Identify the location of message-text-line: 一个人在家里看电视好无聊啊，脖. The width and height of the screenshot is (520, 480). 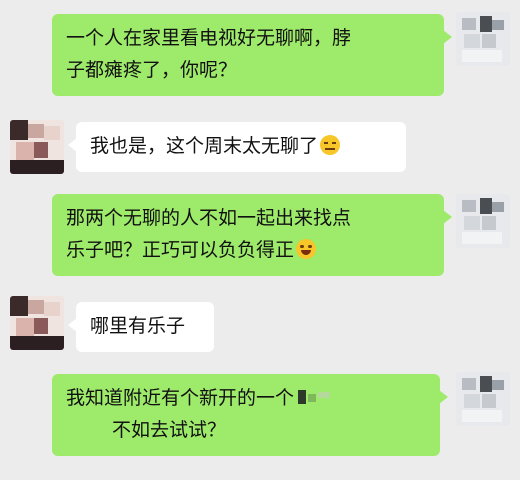
(209, 38).